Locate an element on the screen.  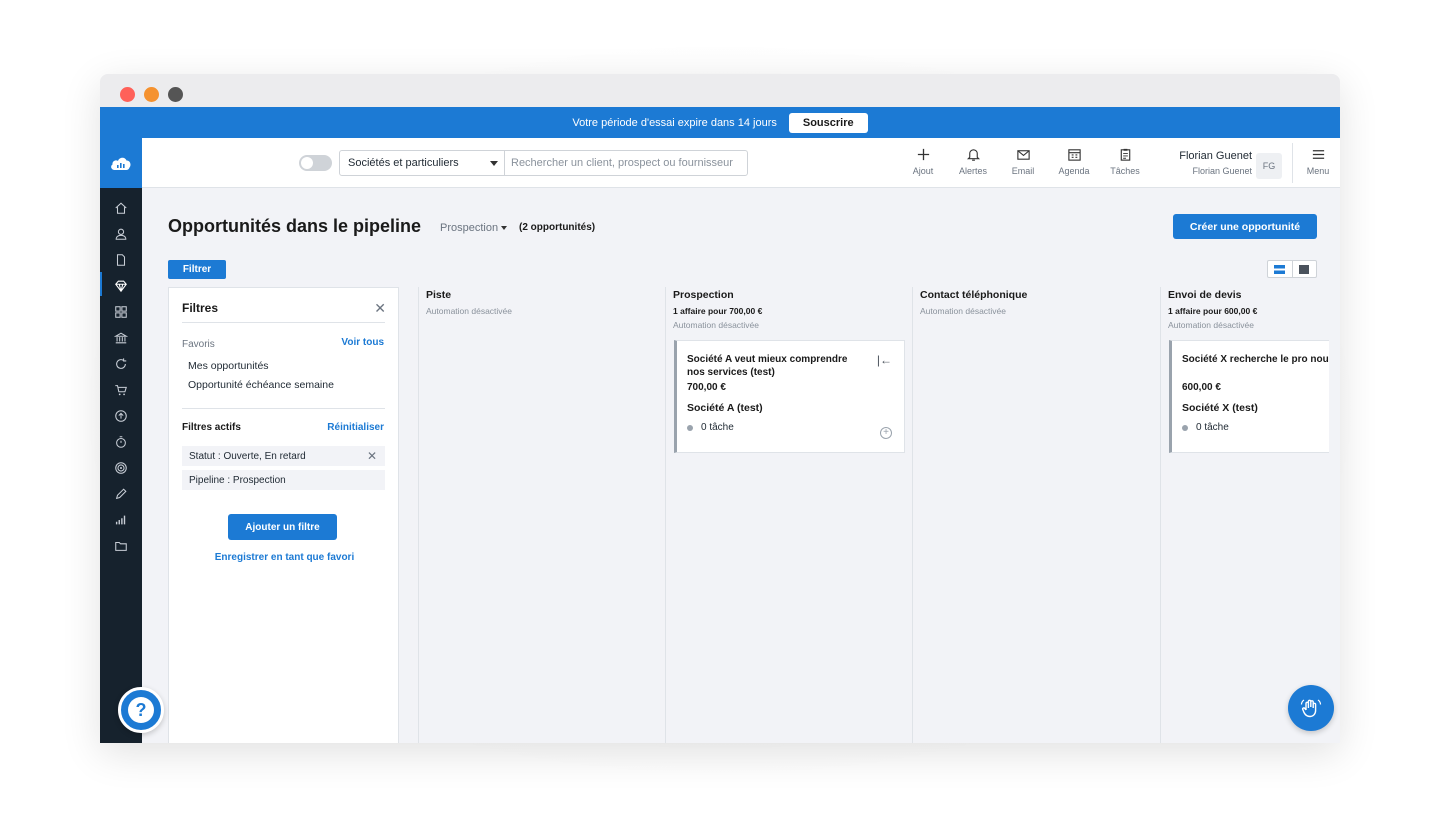
sidebar-item-bank is located at coordinates (121, 338).